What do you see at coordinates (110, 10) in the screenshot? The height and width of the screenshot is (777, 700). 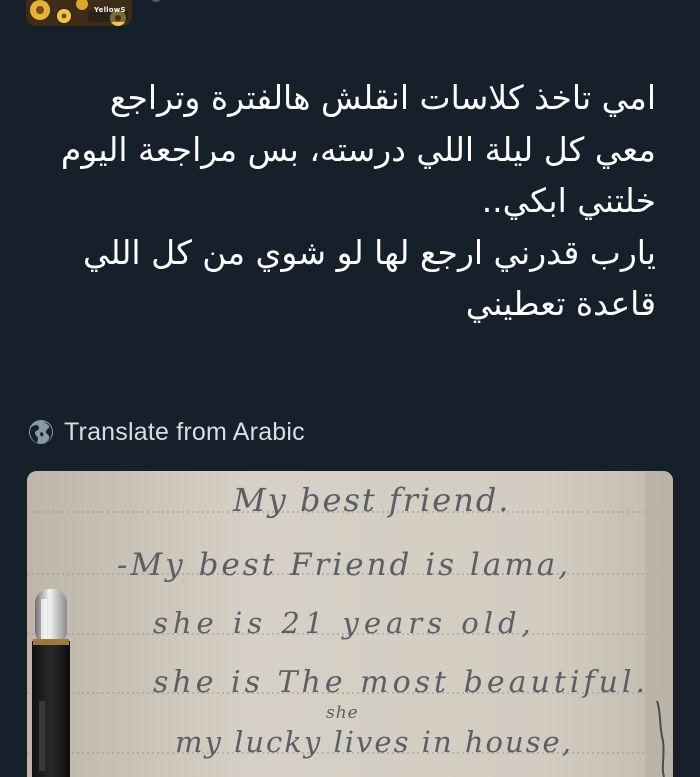 I see `avatar-logo-text: YellowS` at bounding box center [110, 10].